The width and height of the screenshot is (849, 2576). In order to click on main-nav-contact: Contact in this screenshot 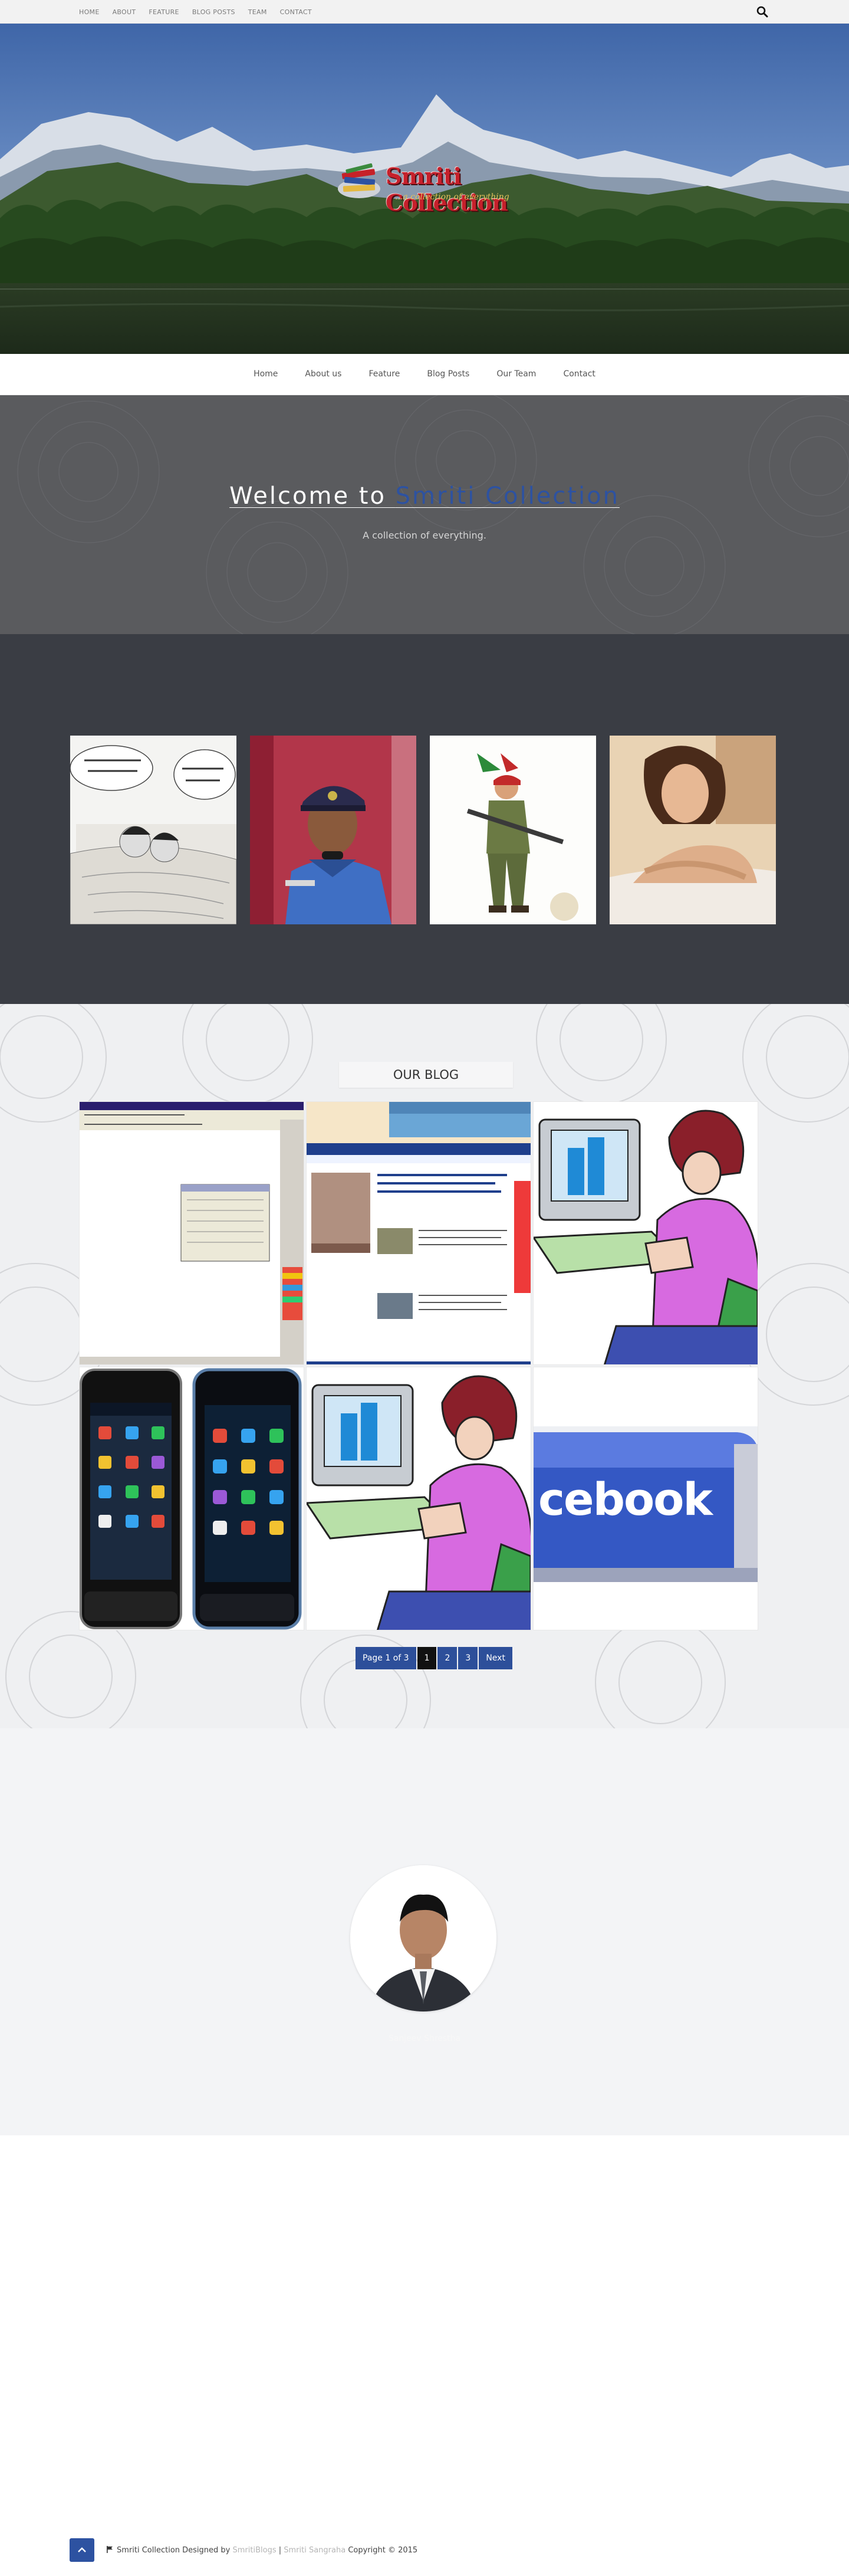, I will do `click(579, 374)`.